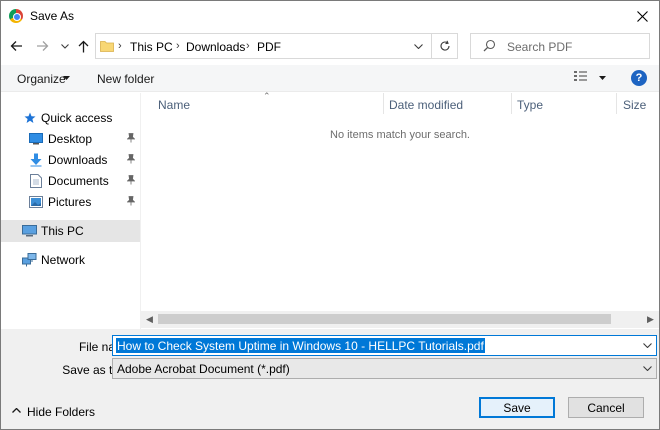 The image size is (660, 430). What do you see at coordinates (384, 368) in the screenshot?
I see `save-as-type-select: Adobe Acrobat Document (*.pdf)` at bounding box center [384, 368].